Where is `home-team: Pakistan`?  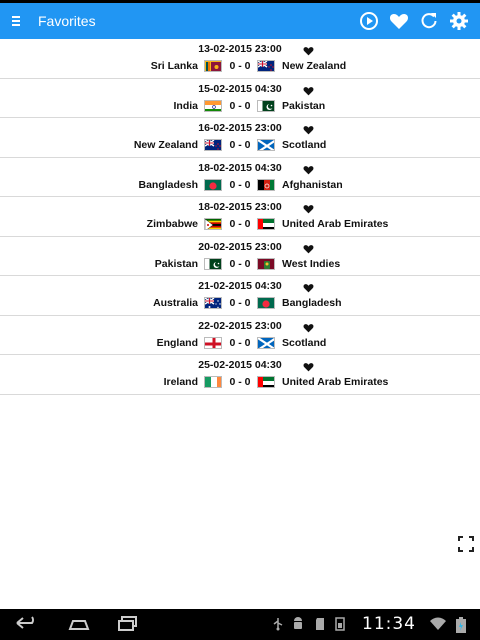 home-team: Pakistan is located at coordinates (176, 263).